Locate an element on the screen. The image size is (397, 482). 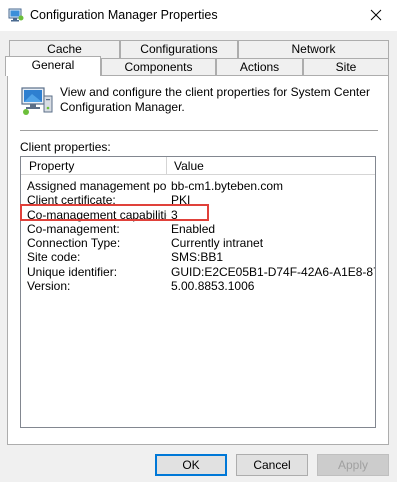
table-row: Co-management: Enabled is located at coordinates (198, 229).